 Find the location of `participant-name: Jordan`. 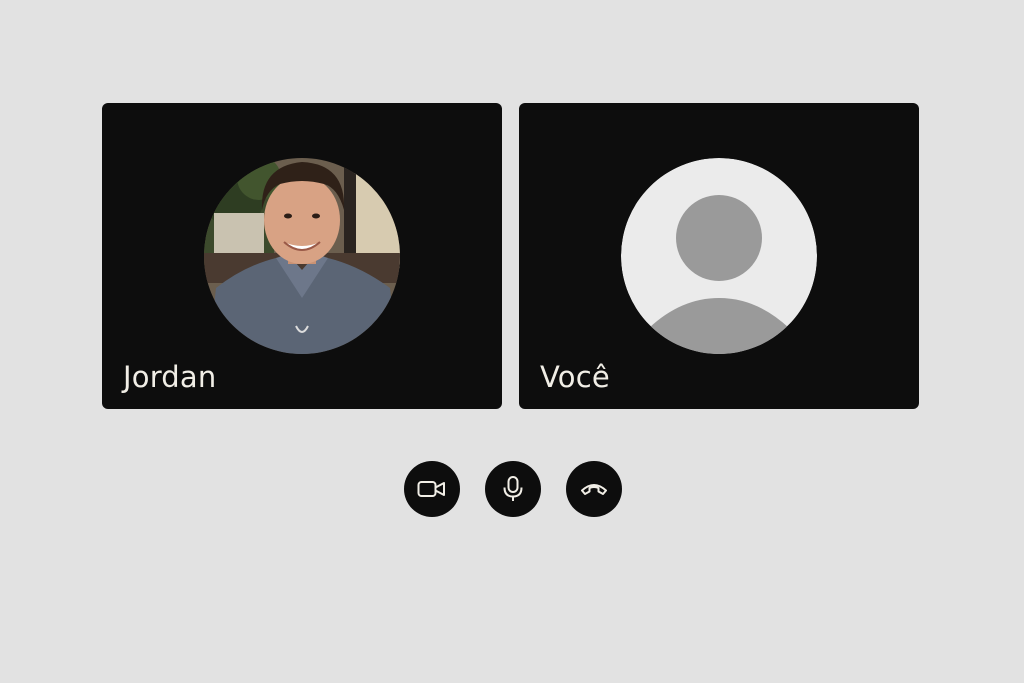

participant-name: Jordan is located at coordinates (170, 377).